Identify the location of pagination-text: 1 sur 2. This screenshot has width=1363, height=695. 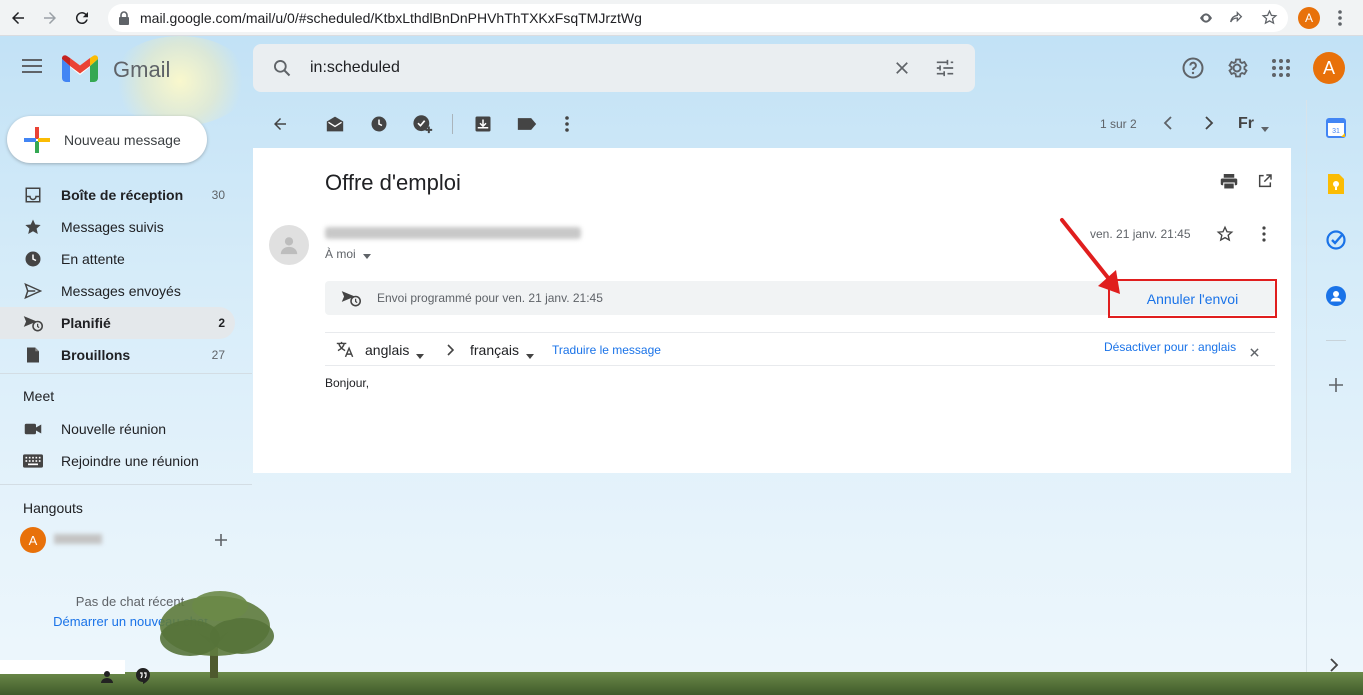
(1118, 124).